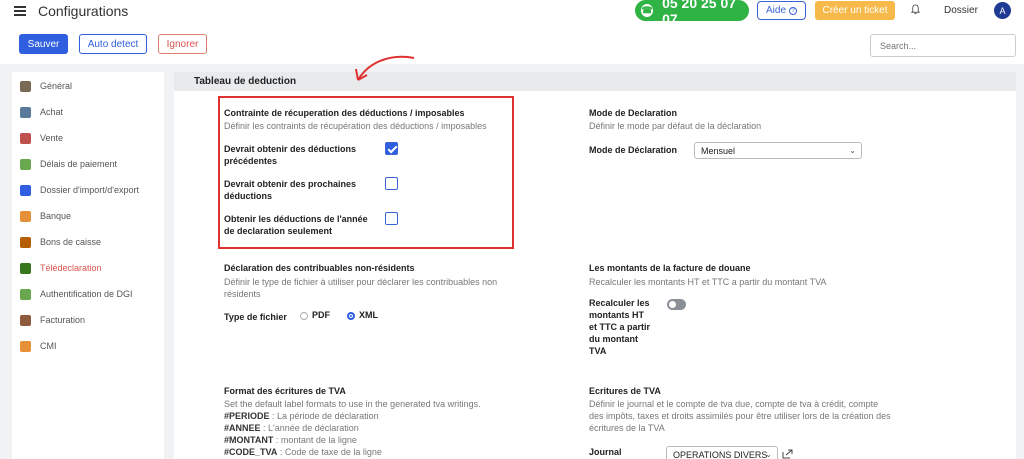 The width and height of the screenshot is (1024, 459). I want to click on highlight-box, so click(366, 172).